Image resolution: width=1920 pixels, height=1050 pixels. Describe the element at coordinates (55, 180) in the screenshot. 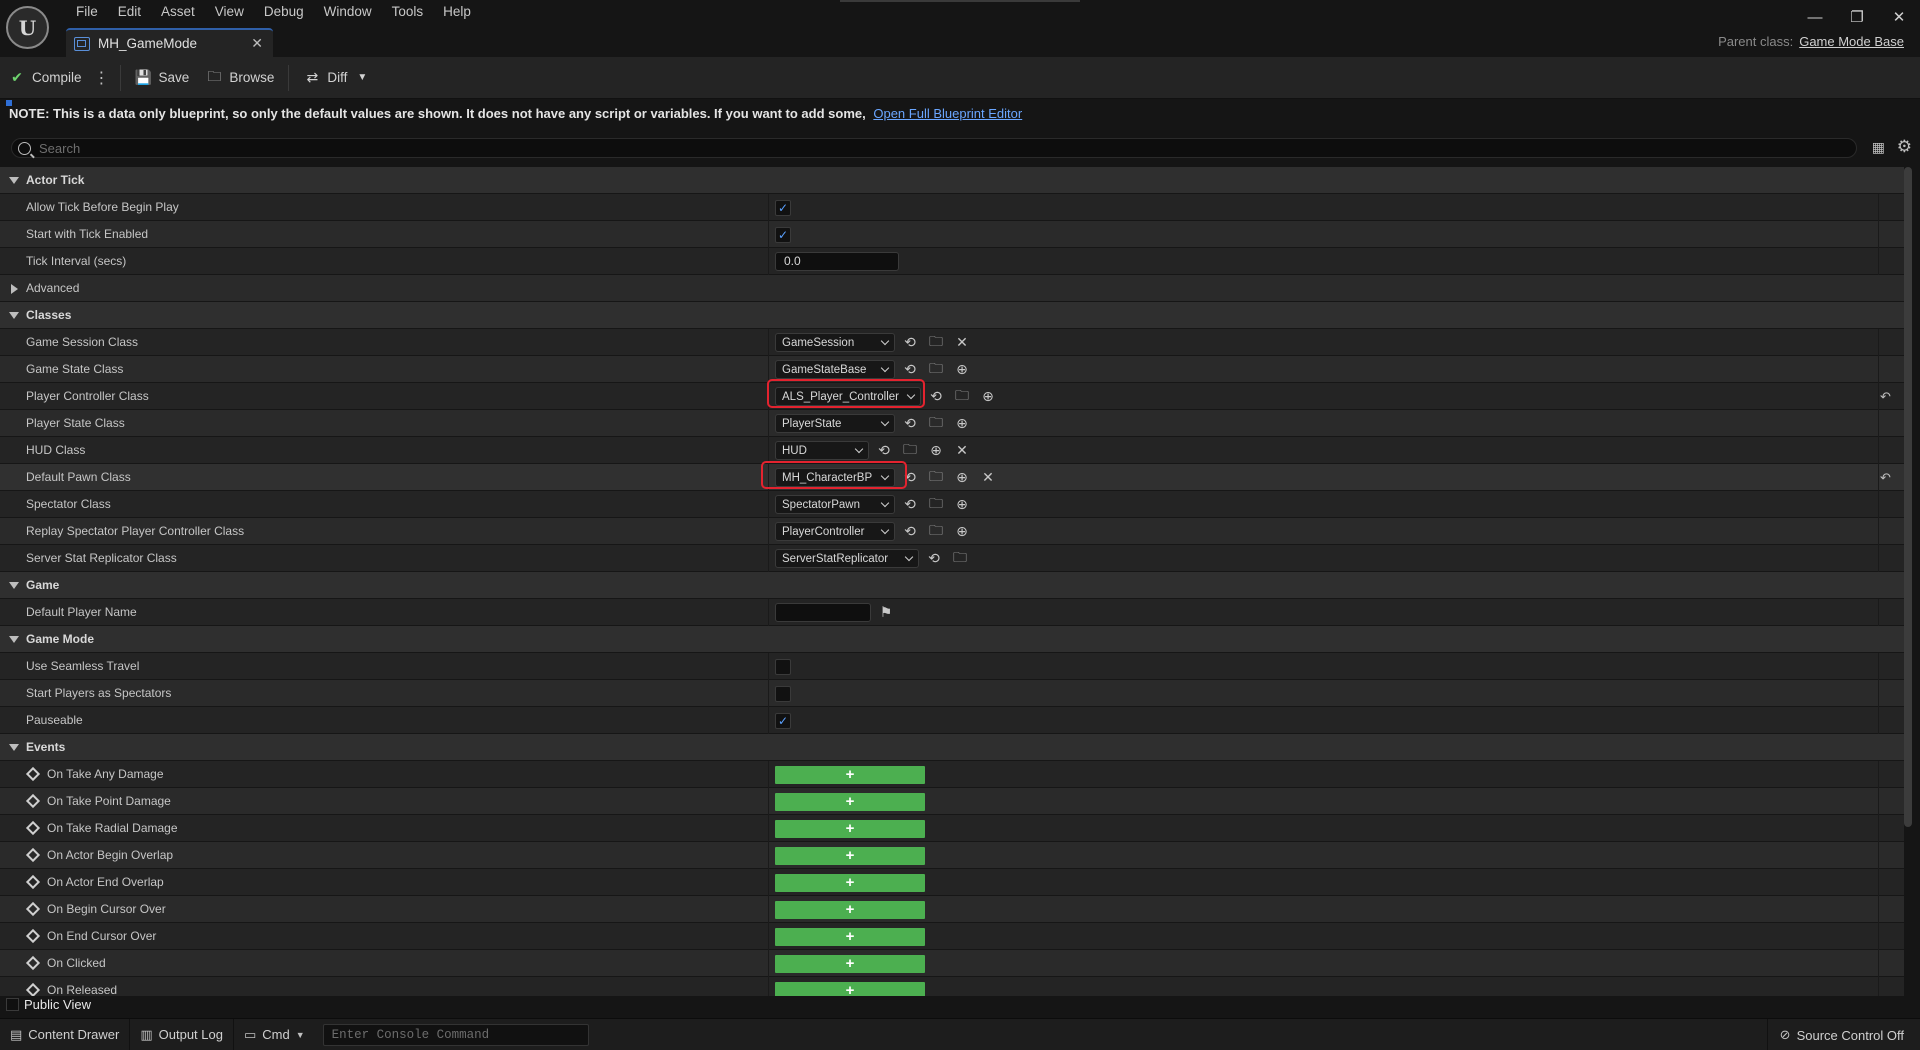

I see `category-title: Actor Tick` at that location.